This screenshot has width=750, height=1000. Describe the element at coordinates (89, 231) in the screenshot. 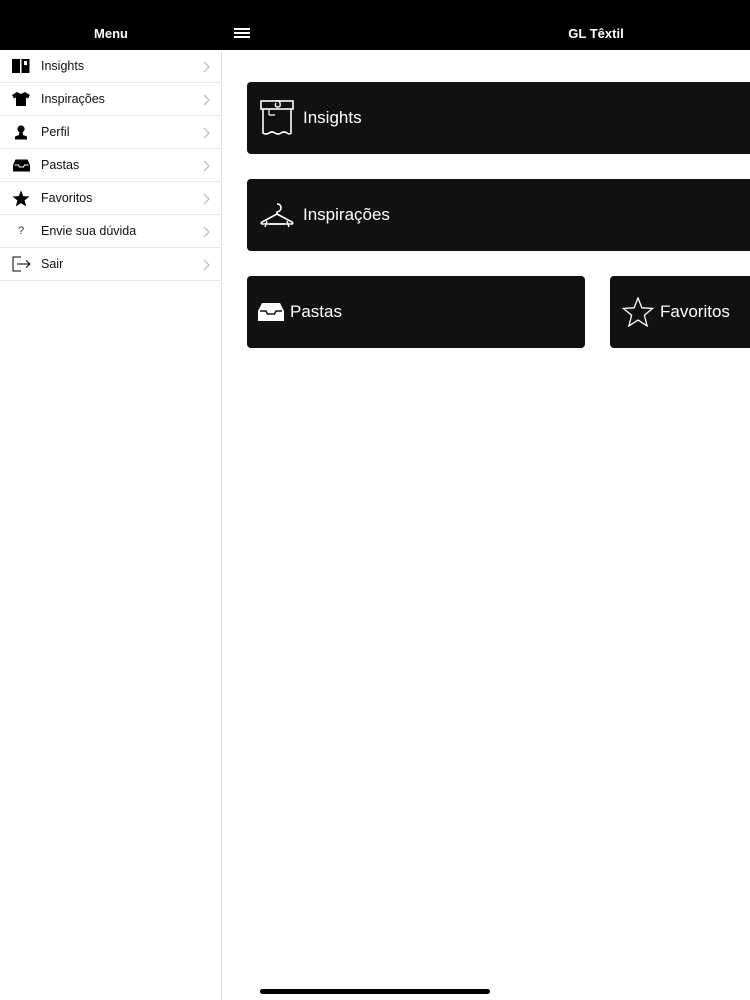

I see `sidebar-item-label: Envie sua dúvida` at that location.